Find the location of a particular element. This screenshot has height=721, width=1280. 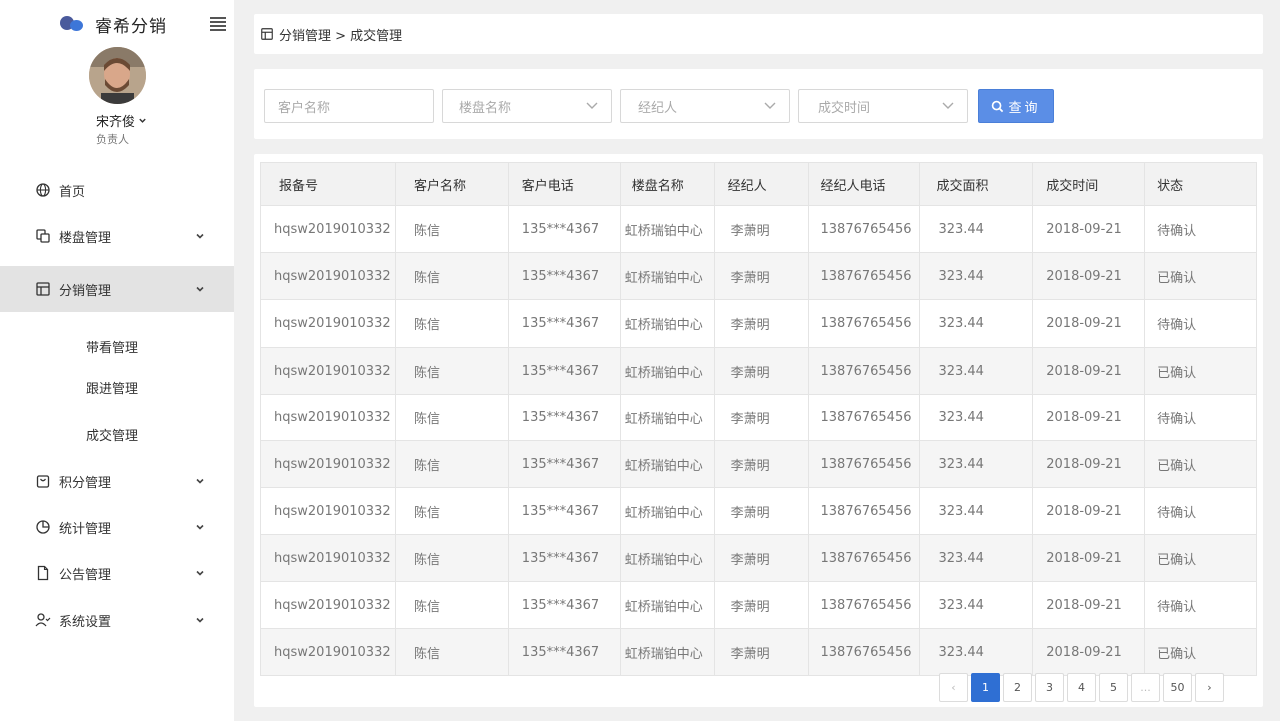

hamburger-menu-icon is located at coordinates (218, 24).